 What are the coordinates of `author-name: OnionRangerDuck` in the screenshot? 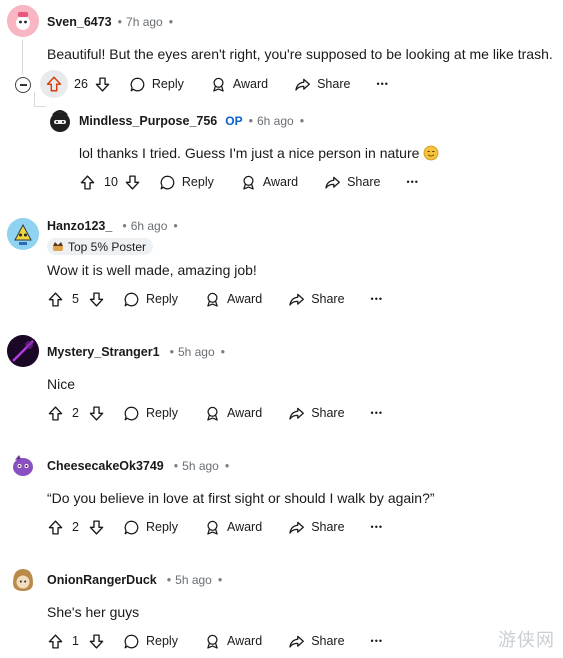 It's located at (102, 580).